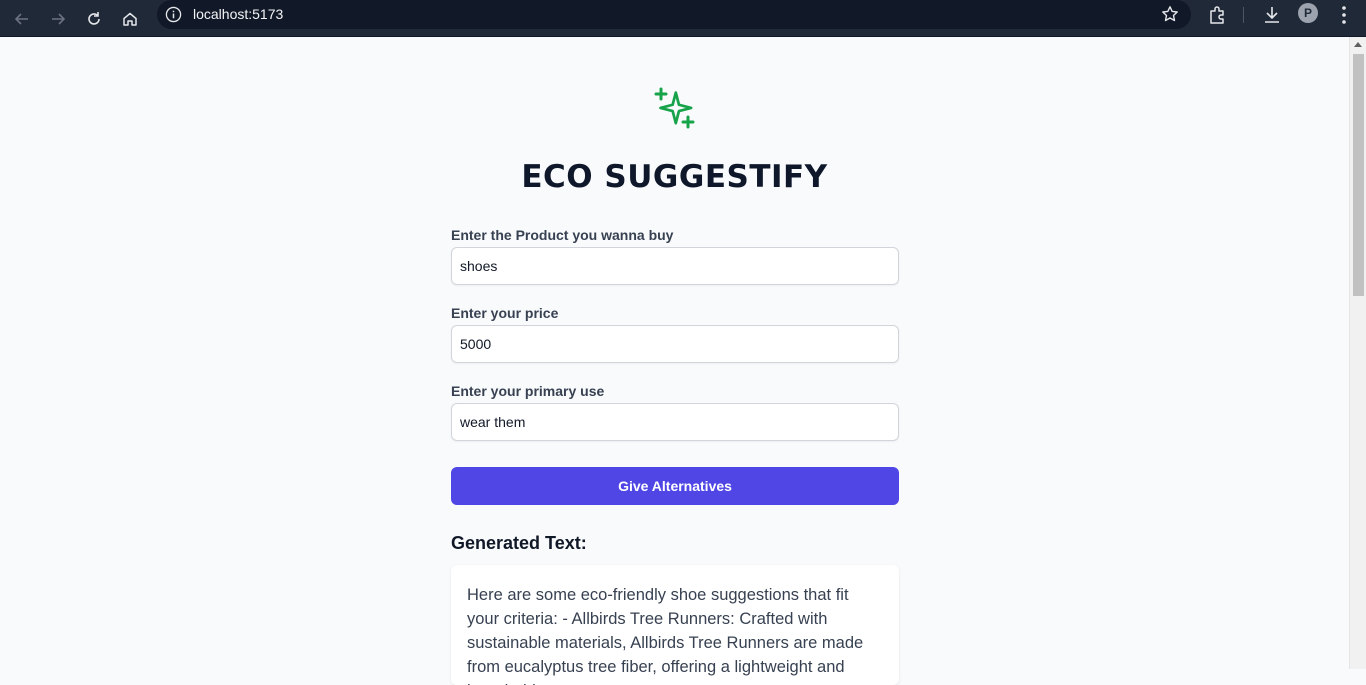 Image resolution: width=1366 pixels, height=685 pixels. Describe the element at coordinates (675, 422) in the screenshot. I see `use-input` at that location.